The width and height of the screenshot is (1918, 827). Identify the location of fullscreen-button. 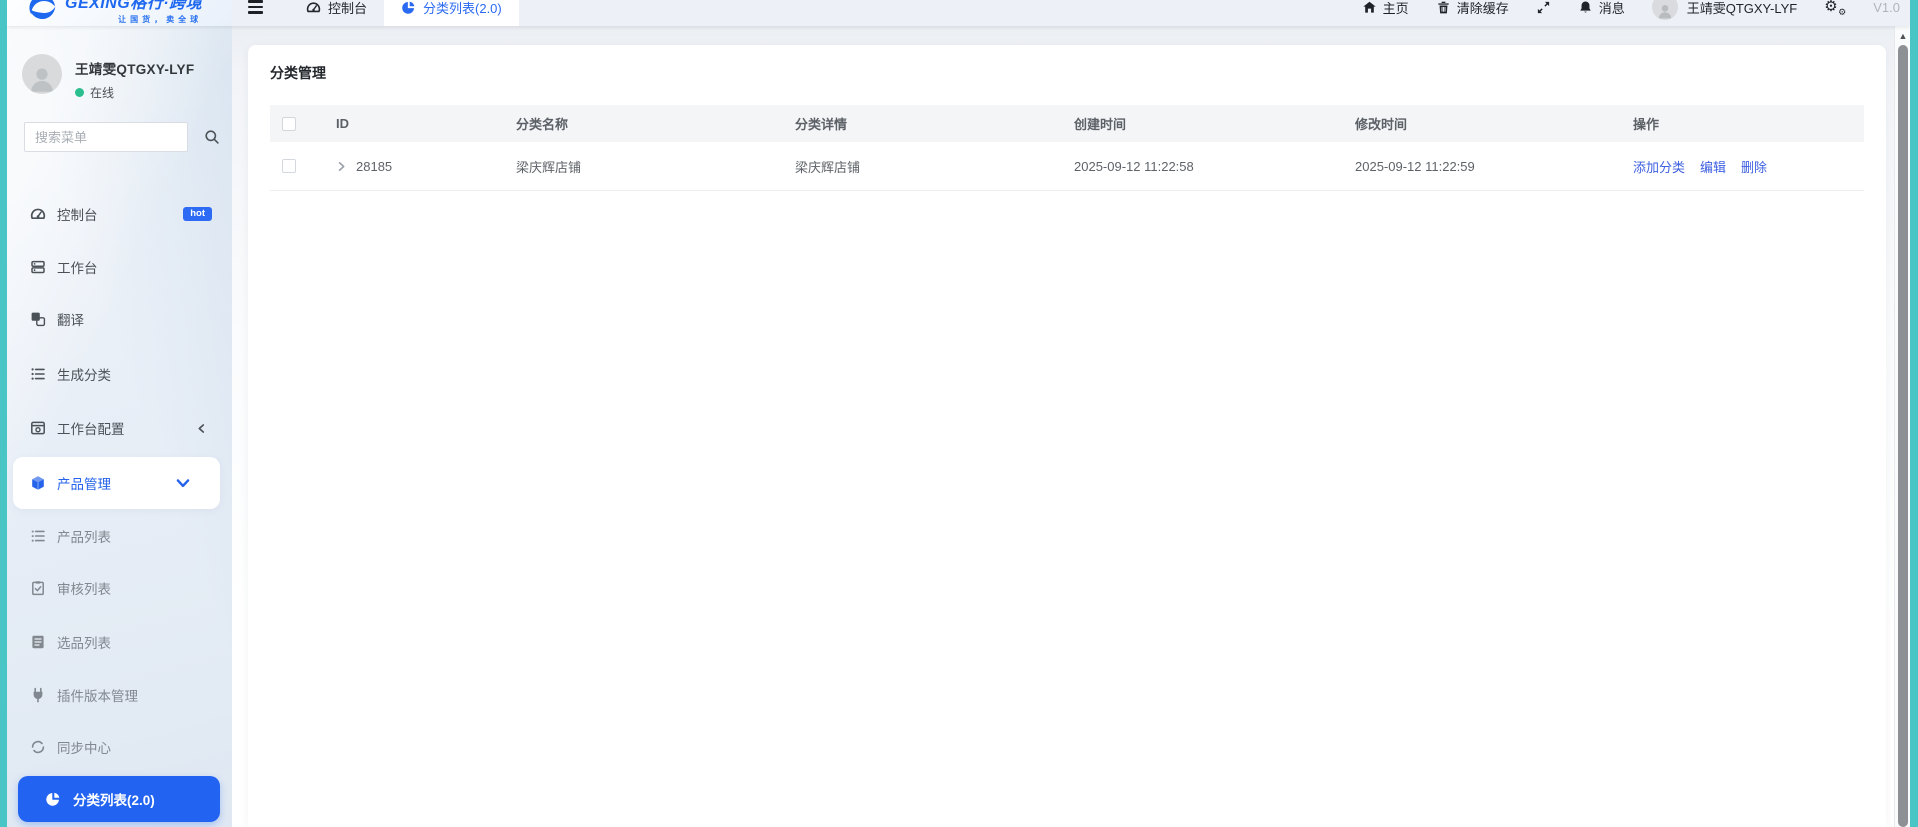
(1543, 7).